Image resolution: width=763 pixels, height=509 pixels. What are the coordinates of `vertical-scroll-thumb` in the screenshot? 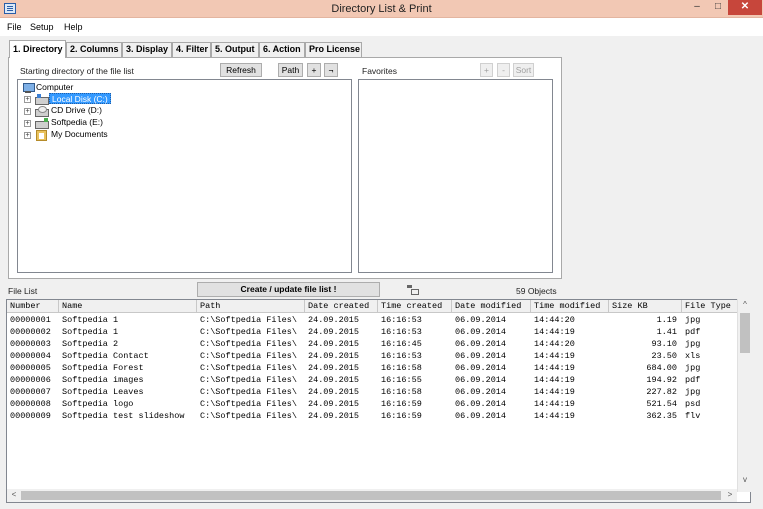 It's located at (745, 333).